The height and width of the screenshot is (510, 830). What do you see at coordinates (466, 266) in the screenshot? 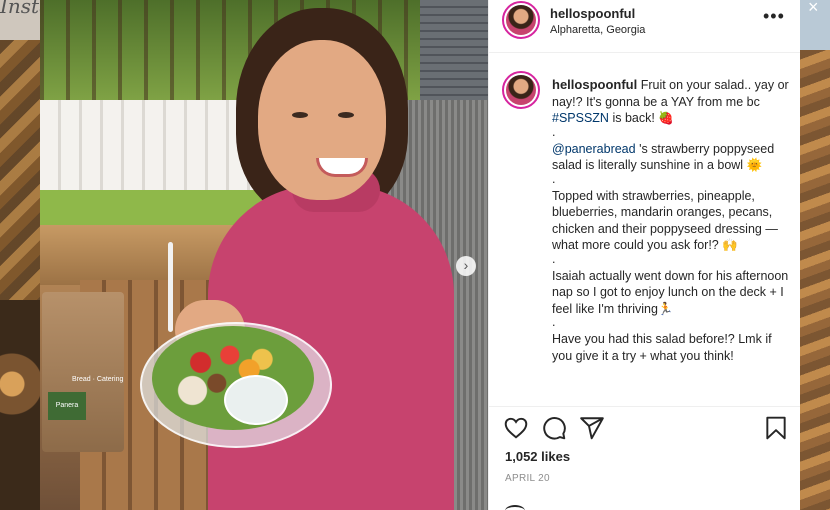
I see `chevron-right-icon: ›` at bounding box center [466, 266].